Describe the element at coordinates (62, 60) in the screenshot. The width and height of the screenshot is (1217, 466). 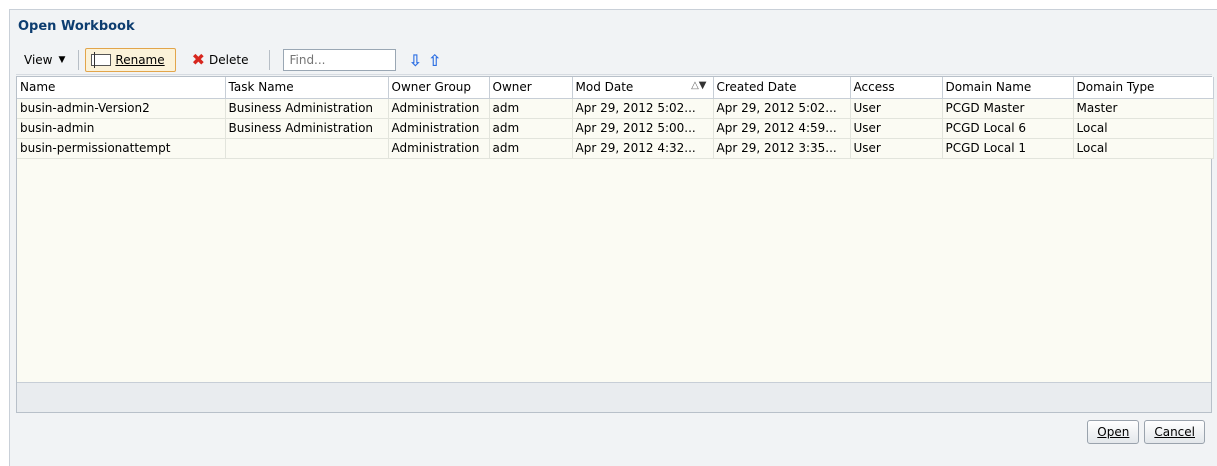
I see `chevron-down-icon: ▼` at that location.